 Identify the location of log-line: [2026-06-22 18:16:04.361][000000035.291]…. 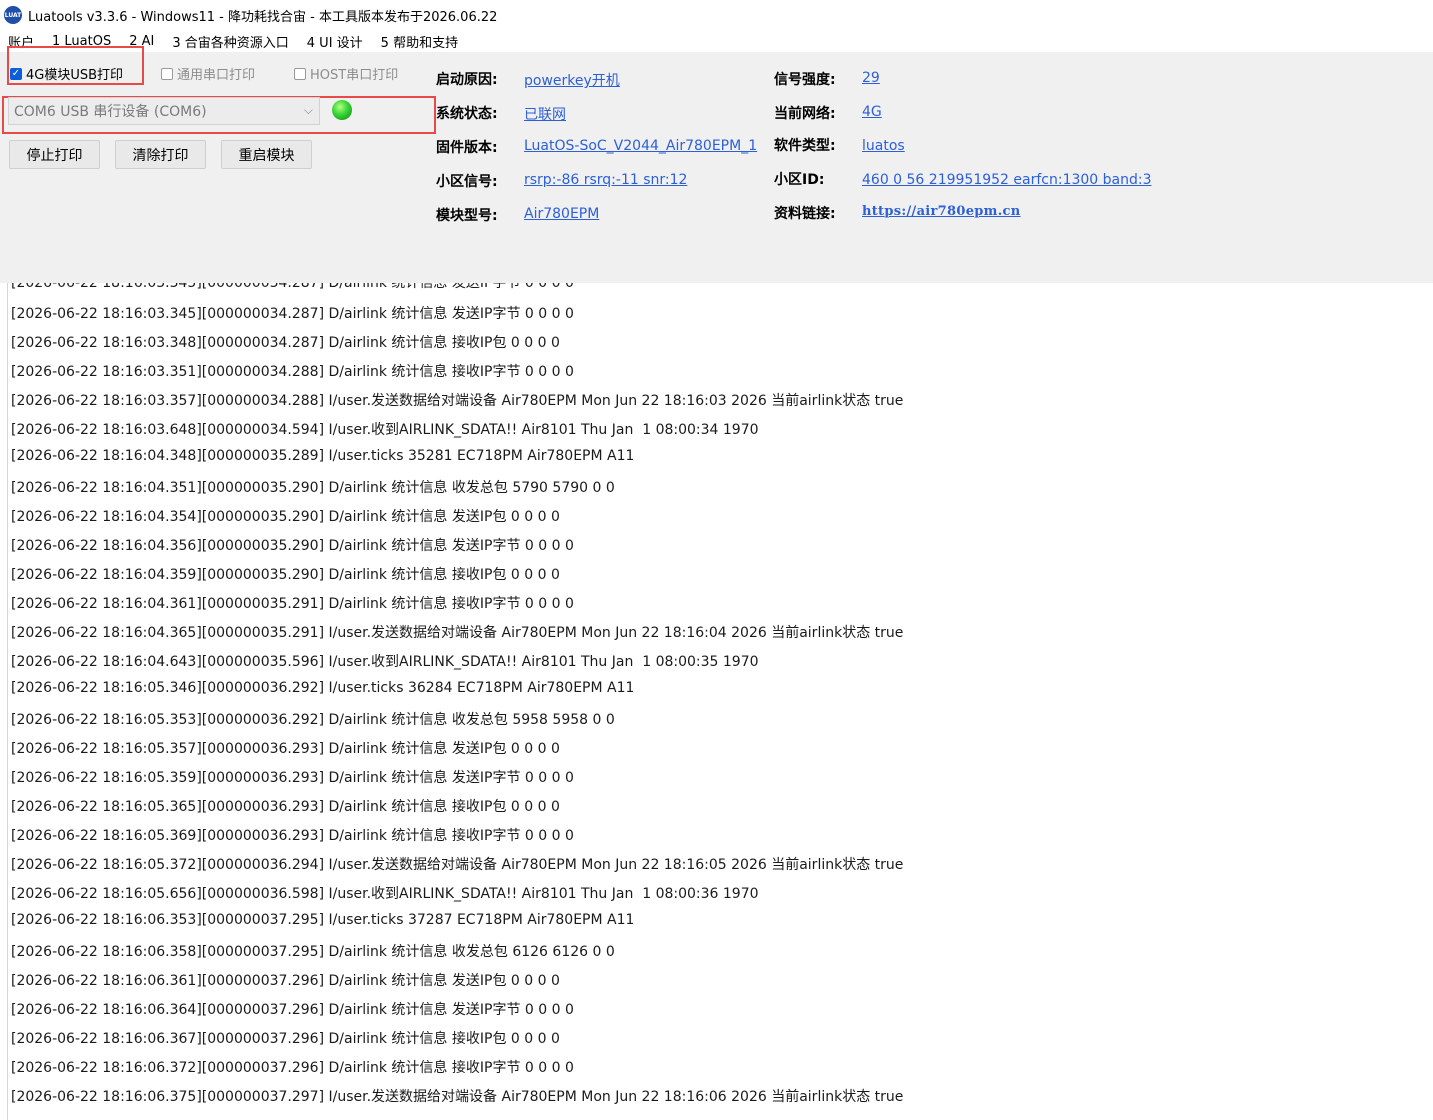
(292, 604).